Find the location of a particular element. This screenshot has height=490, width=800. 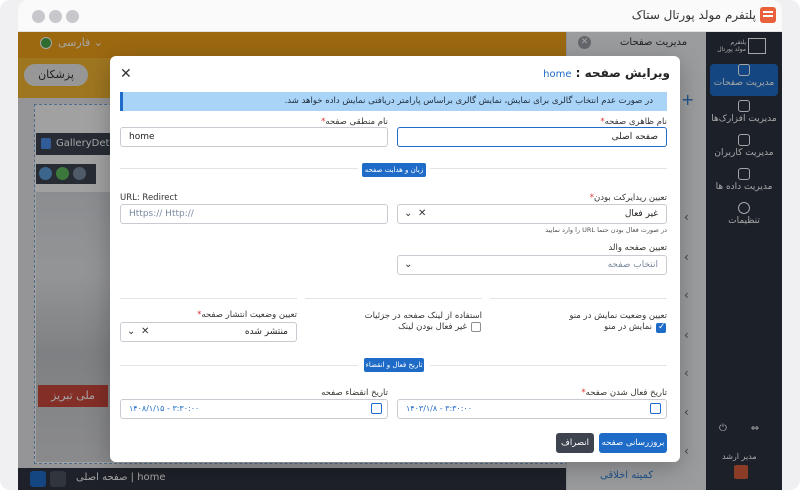

detail-link-label: استفاده از لینک صفحه در جزئیات is located at coordinates (423, 316).